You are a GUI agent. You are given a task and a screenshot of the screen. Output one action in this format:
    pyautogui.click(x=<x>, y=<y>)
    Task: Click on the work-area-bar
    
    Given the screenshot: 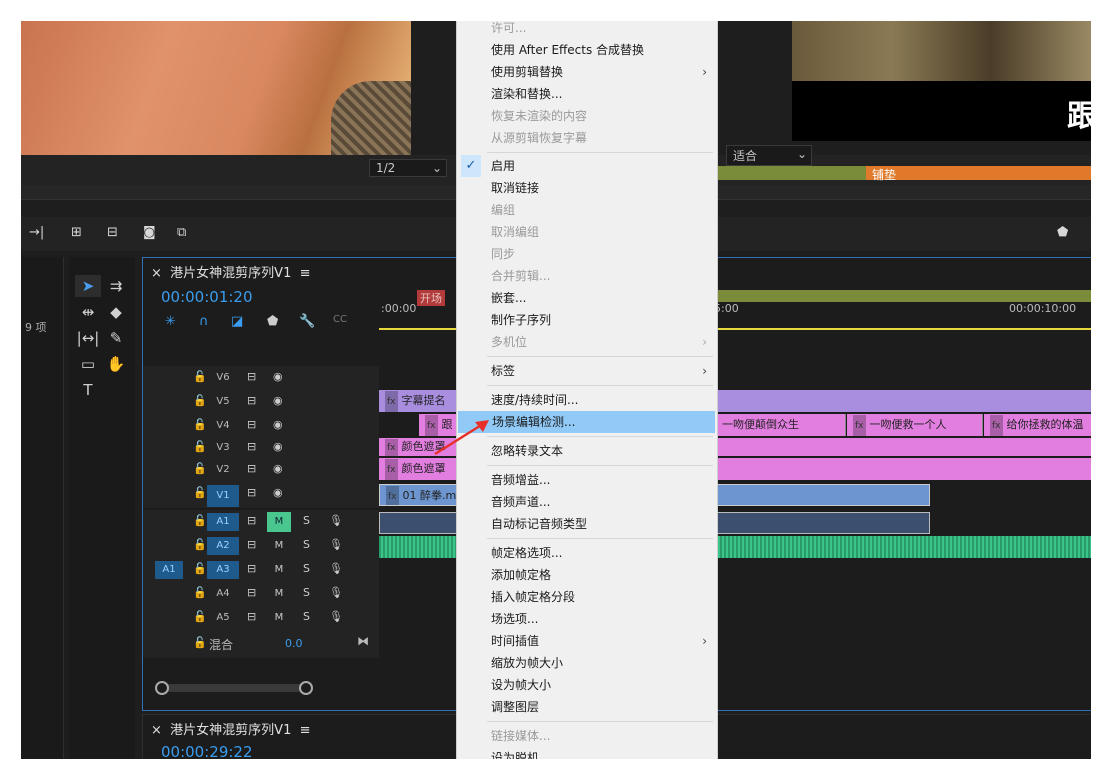 What is the action you would take?
    pyautogui.click(x=903, y=296)
    